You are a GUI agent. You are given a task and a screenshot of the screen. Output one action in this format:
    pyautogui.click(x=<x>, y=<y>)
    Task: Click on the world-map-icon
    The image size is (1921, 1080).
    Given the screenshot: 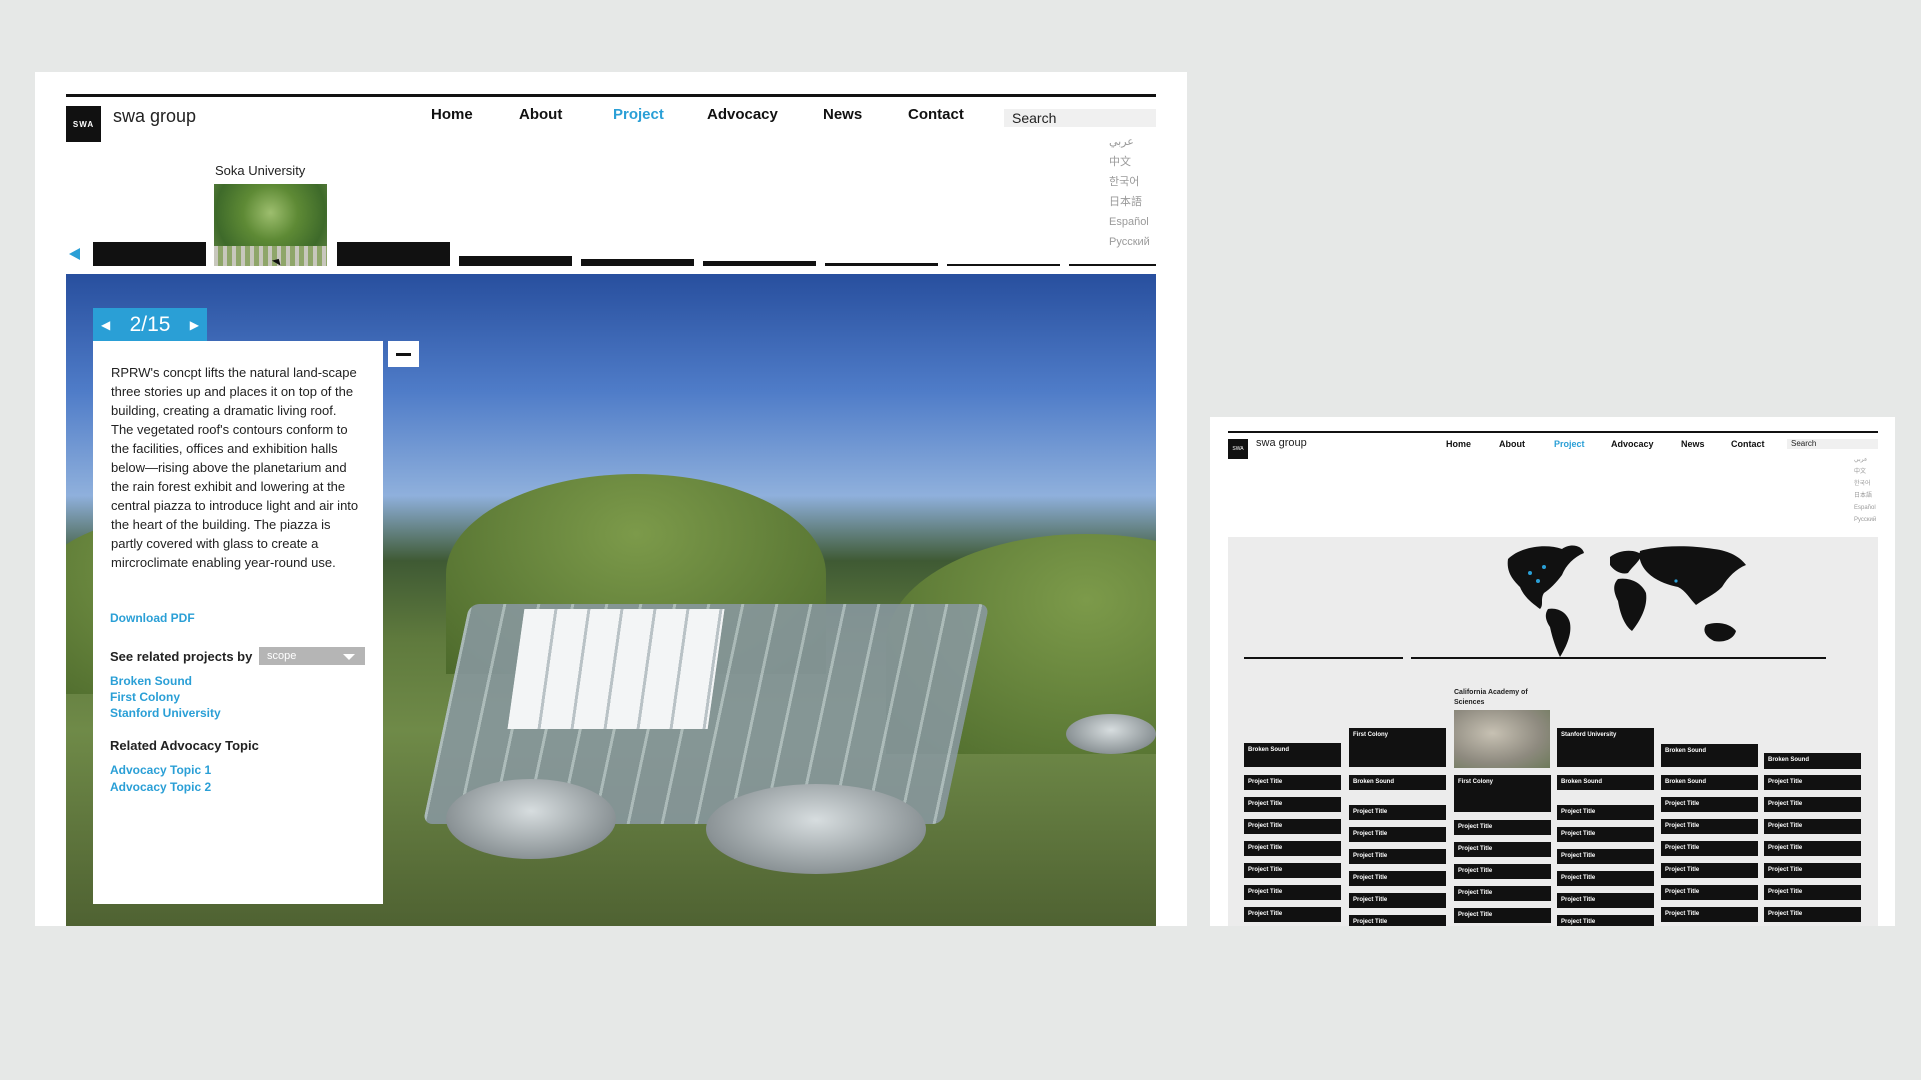 What is the action you would take?
    pyautogui.click(x=1635, y=599)
    